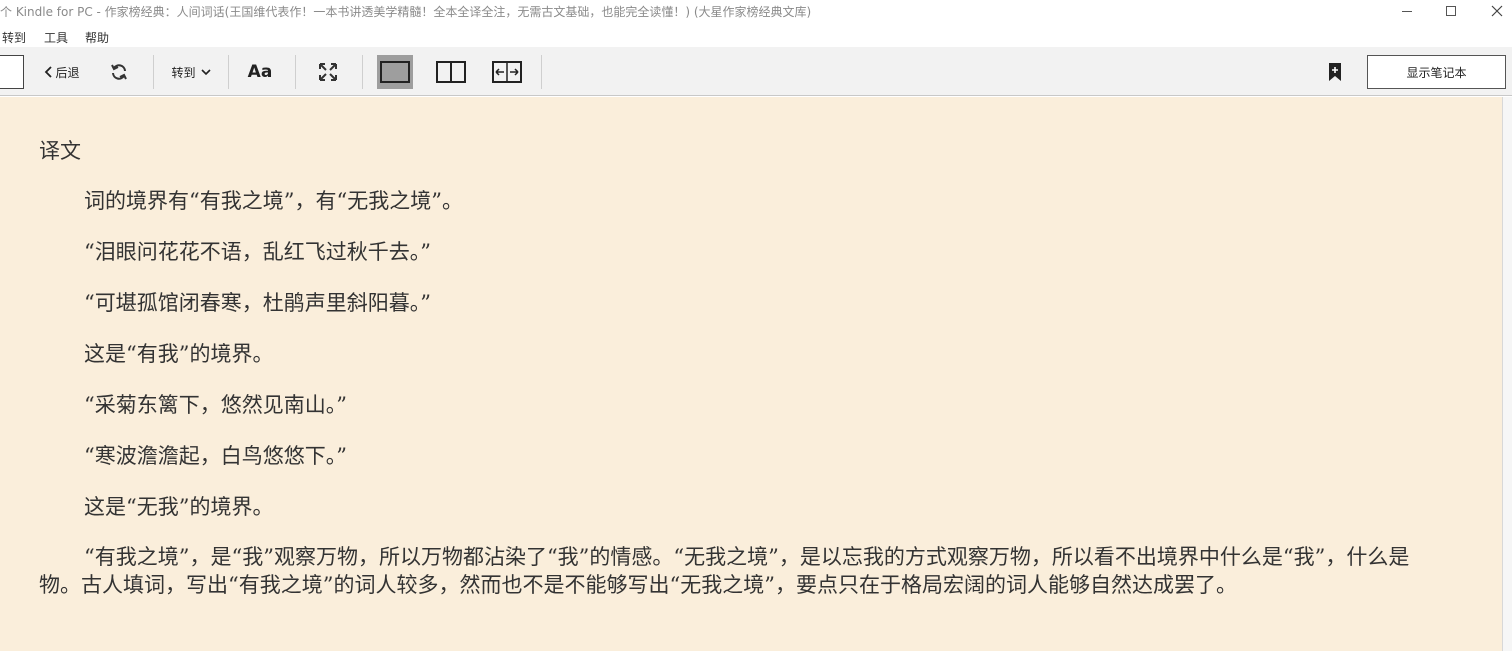  I want to click on add-bookmark-button, so click(1335, 72).